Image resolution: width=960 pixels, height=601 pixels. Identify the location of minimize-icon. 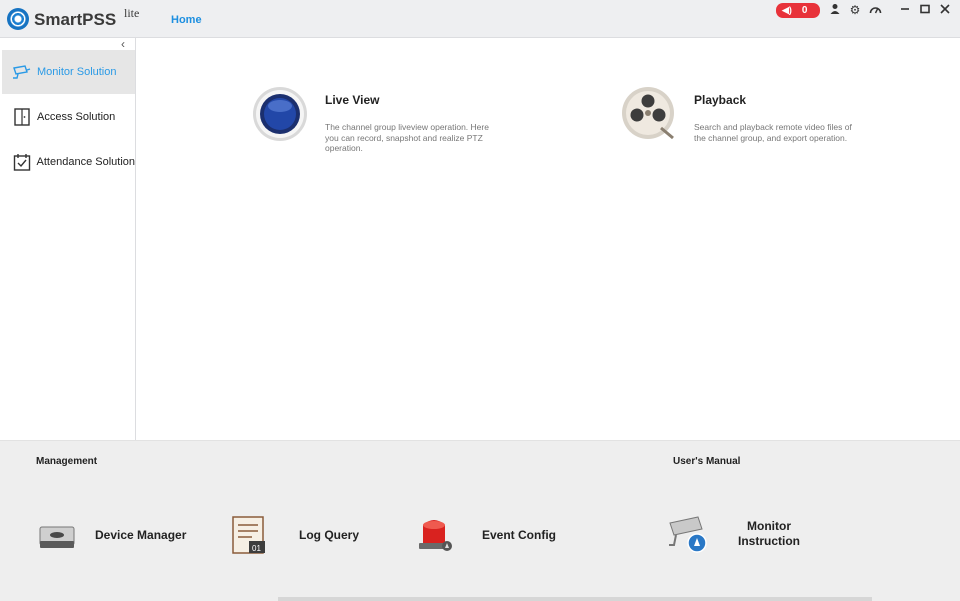
(905, 10).